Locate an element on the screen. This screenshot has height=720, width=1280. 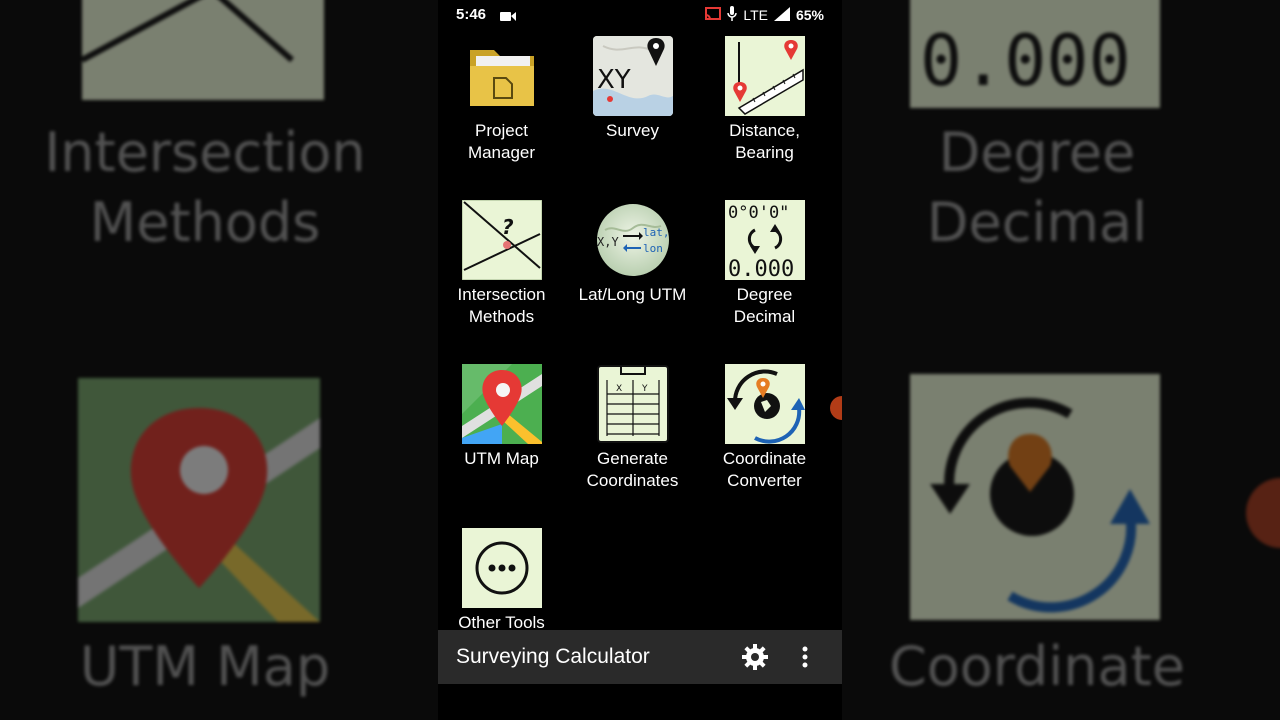
svg-text: 0°0'0" is located at coordinates (758, 213).